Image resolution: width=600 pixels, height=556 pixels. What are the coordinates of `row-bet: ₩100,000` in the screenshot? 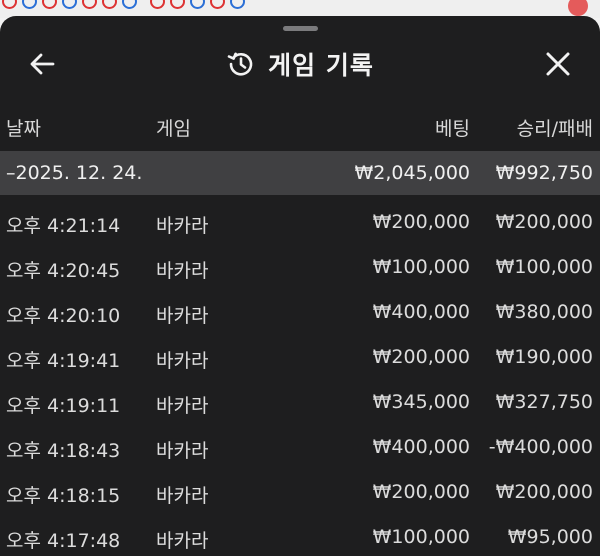 It's located at (421, 267).